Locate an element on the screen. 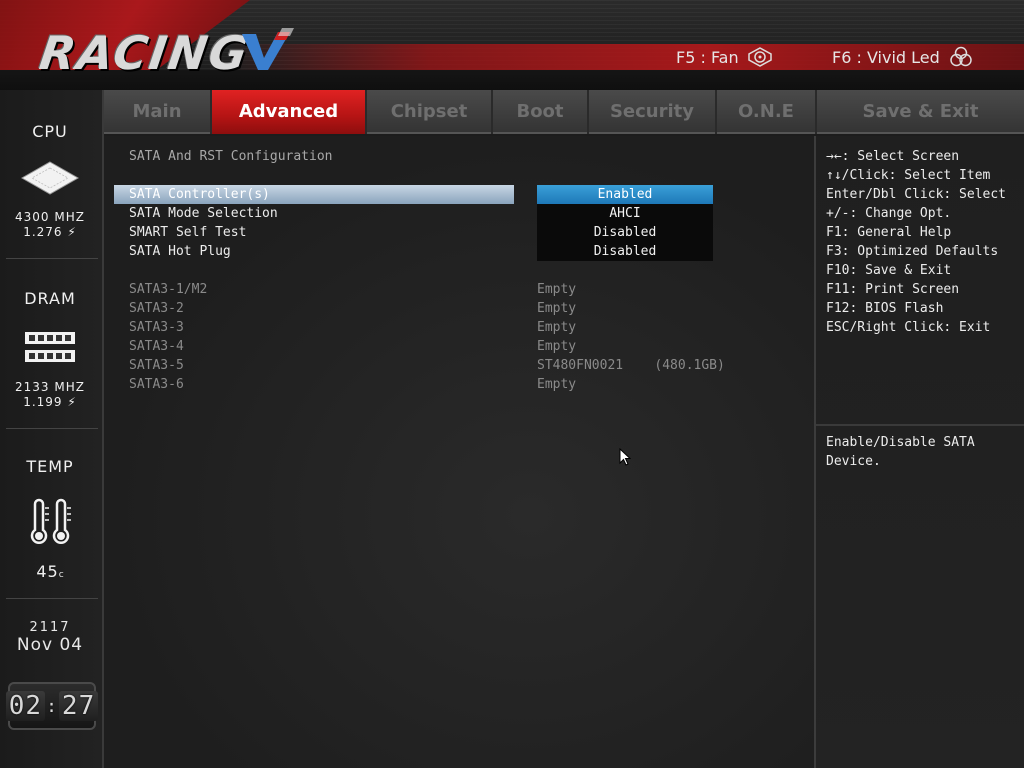 The width and height of the screenshot is (1024, 768). port-label: SATA3-3 is located at coordinates (156, 327).